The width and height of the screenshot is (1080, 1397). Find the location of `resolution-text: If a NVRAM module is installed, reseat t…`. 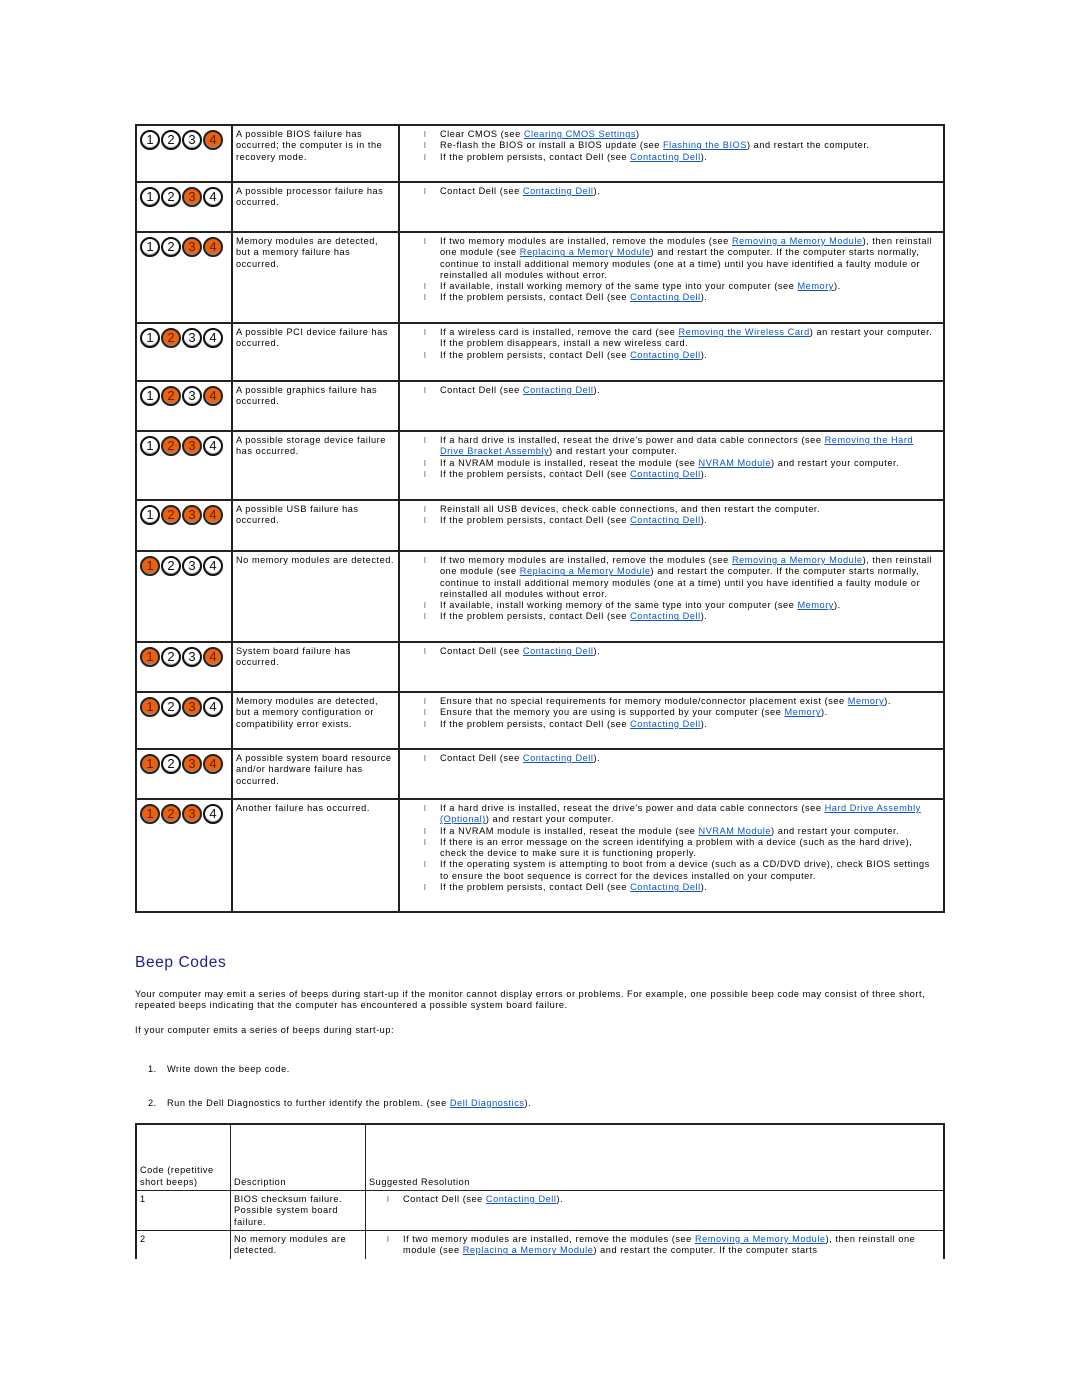

resolution-text: If a NVRAM module is installed, reseat t… is located at coordinates (569, 462).